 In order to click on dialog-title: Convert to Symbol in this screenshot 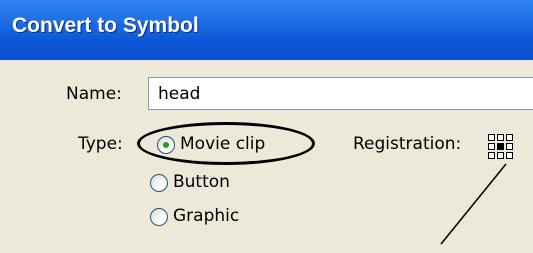, I will do `click(105, 25)`.